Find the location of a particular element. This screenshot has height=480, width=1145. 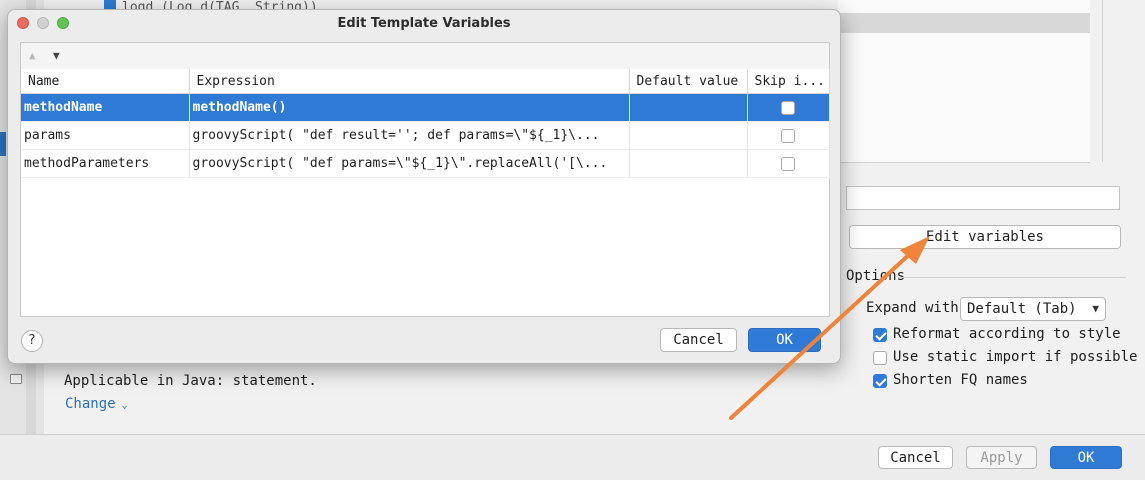

annotation-arrow-shaft is located at coordinates (821, 335).